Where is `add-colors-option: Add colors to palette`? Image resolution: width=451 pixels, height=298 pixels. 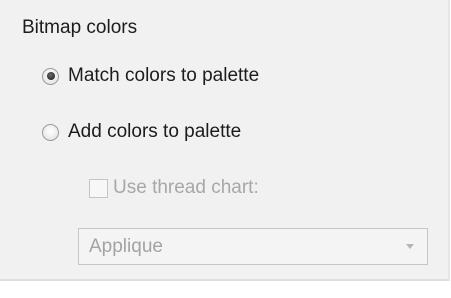
add-colors-option: Add colors to palette is located at coordinates (141, 132).